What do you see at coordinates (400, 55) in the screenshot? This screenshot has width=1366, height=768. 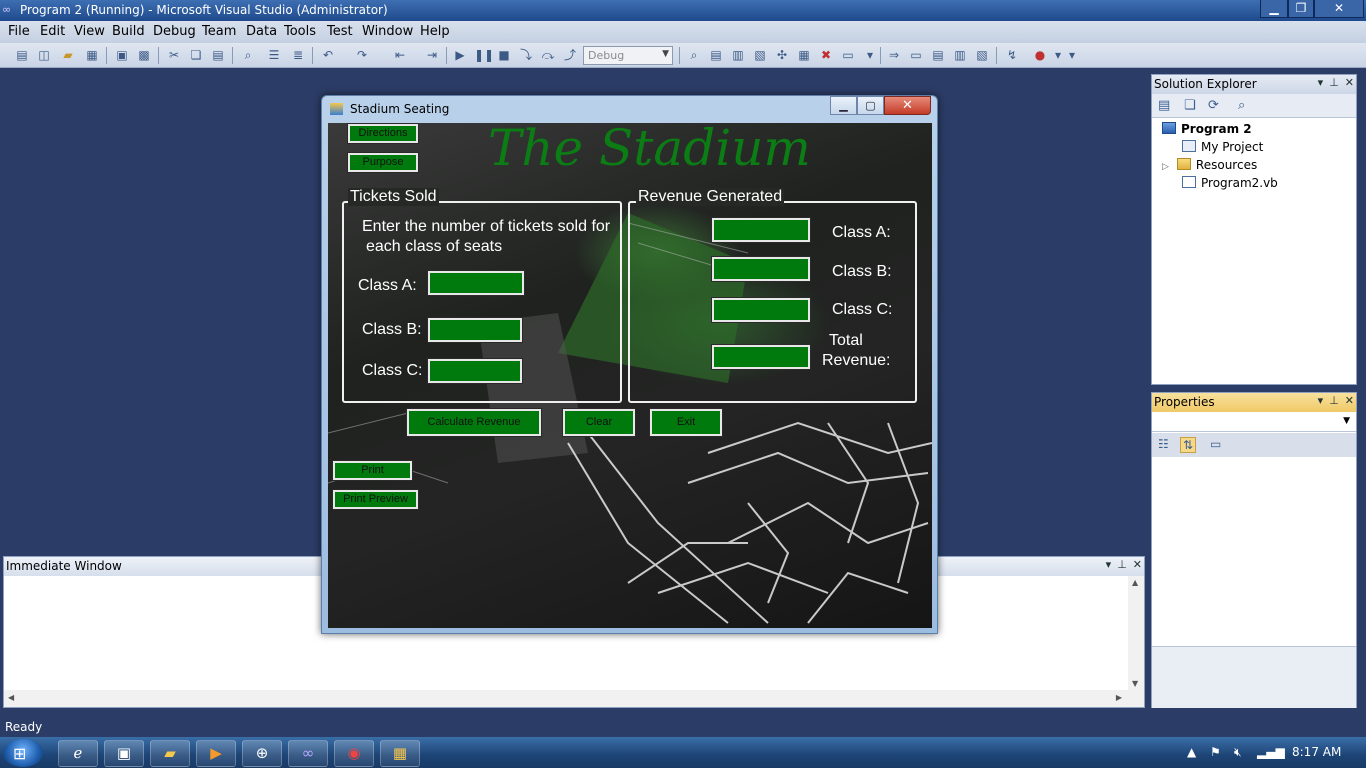 I see `navigate-back-icon: ⇤` at bounding box center [400, 55].